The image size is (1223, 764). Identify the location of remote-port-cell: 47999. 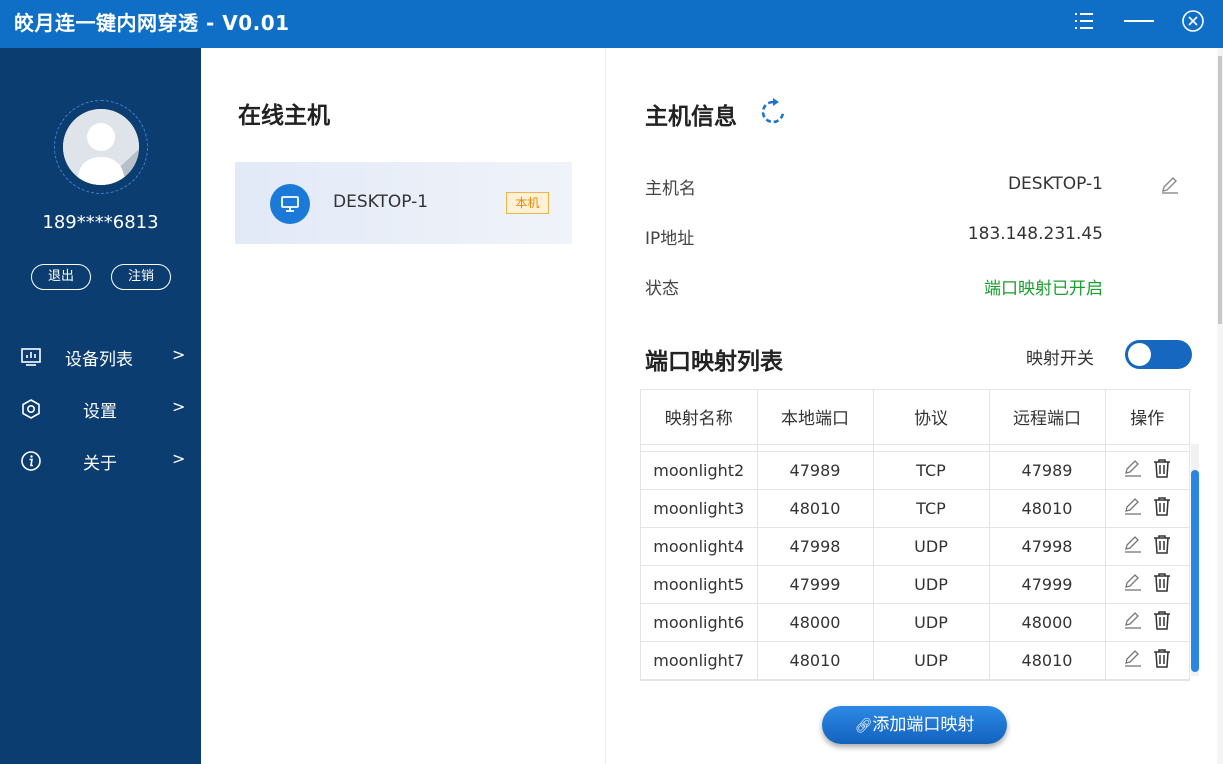
(1047, 584).